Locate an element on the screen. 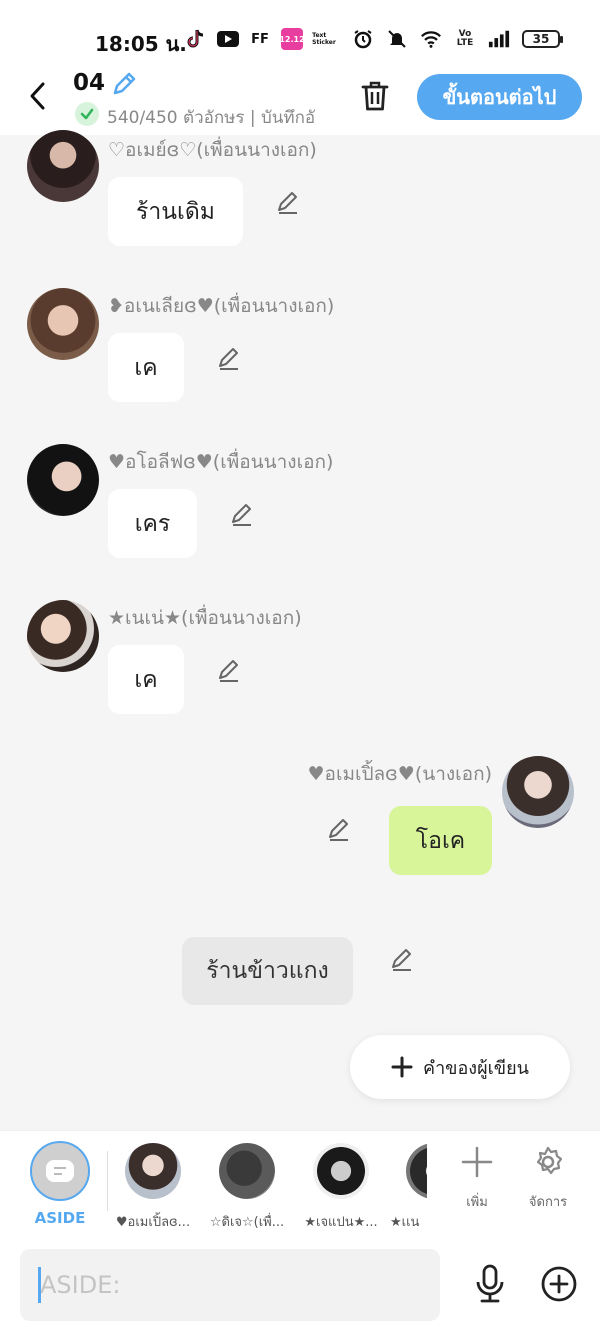 This screenshot has width=600, height=1333. tiktok-icon is located at coordinates (196, 39).